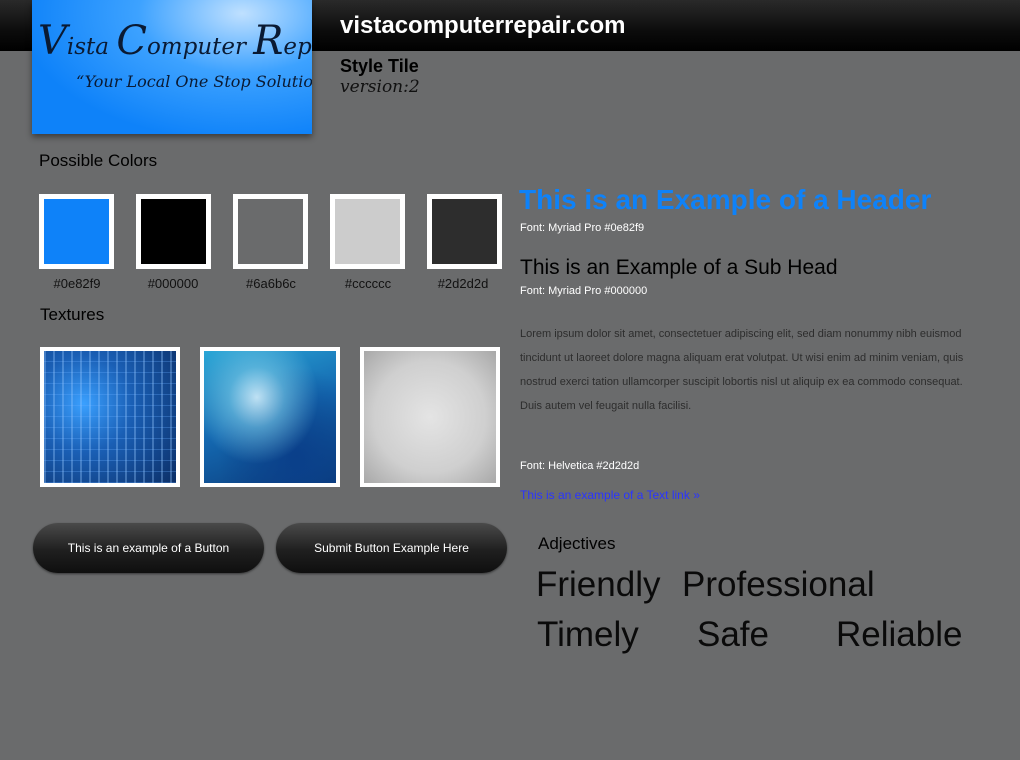 This screenshot has width=1020, height=760. I want to click on color-swatch-black, so click(173, 231).